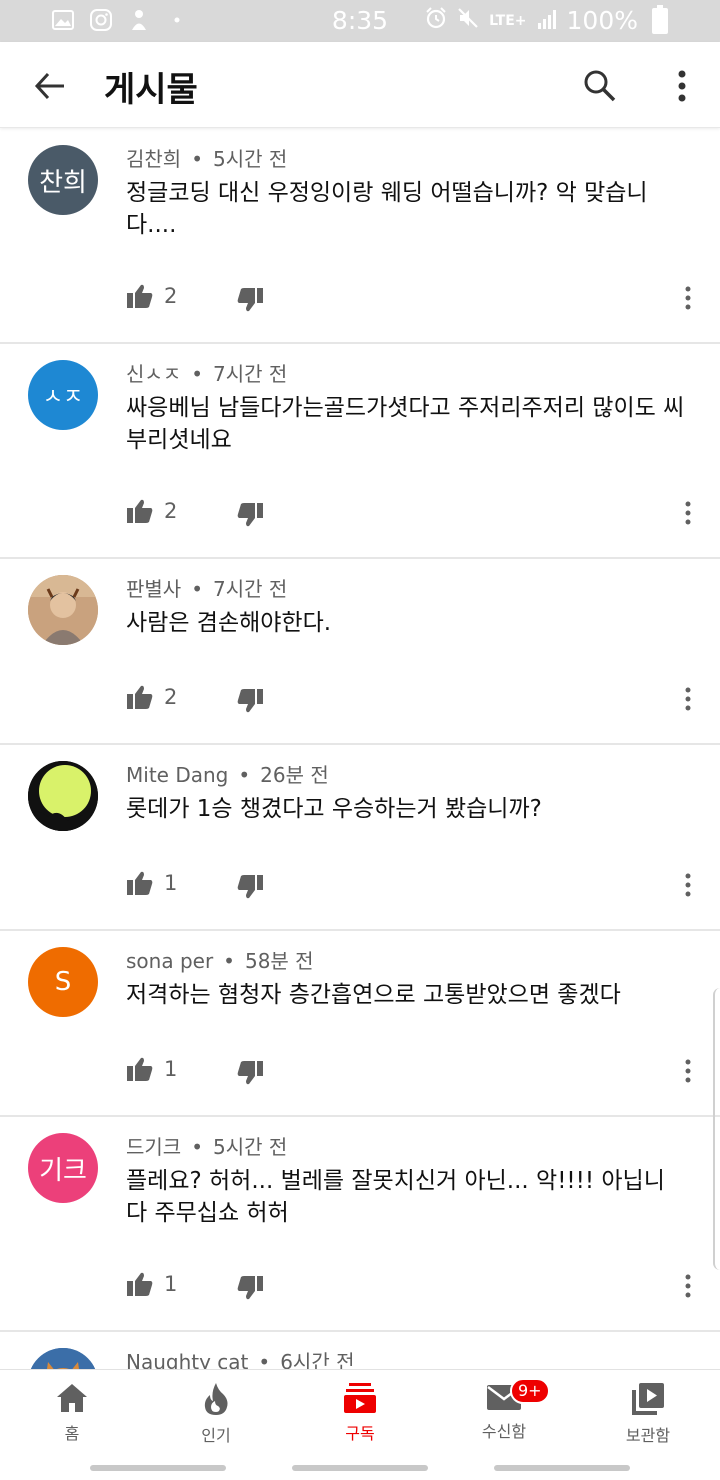 This screenshot has height=1480, width=720. Describe the element at coordinates (562, 1468) in the screenshot. I see `gesture-hint-right` at that location.